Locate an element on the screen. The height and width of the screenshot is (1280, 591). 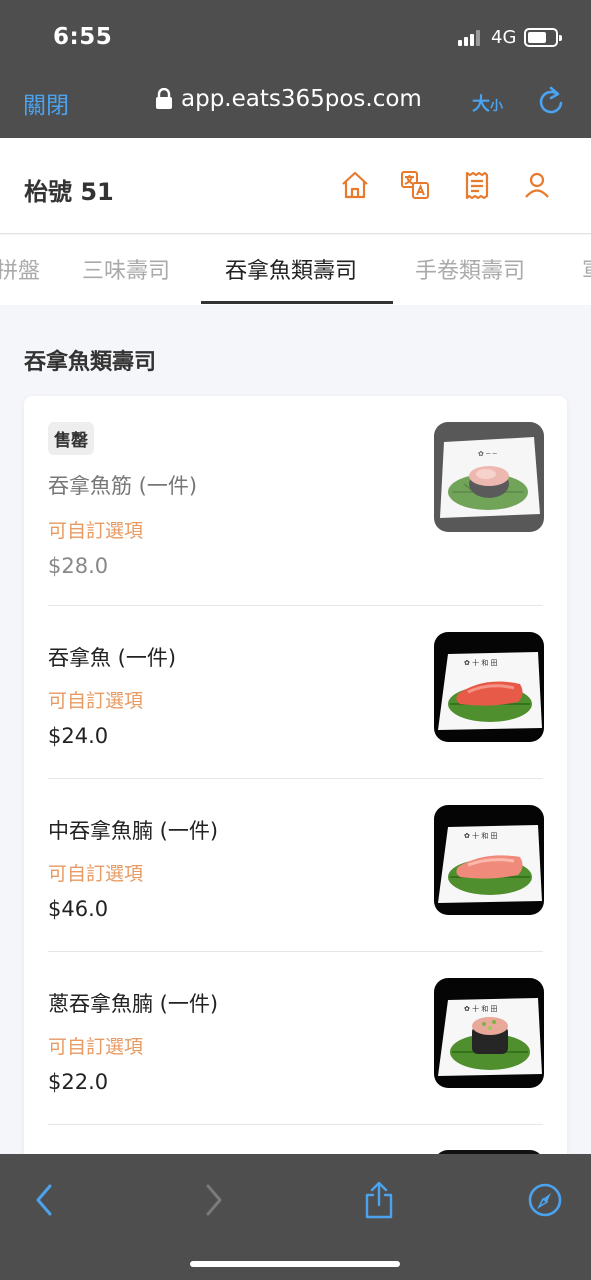
lock-icon is located at coordinates (164, 99).